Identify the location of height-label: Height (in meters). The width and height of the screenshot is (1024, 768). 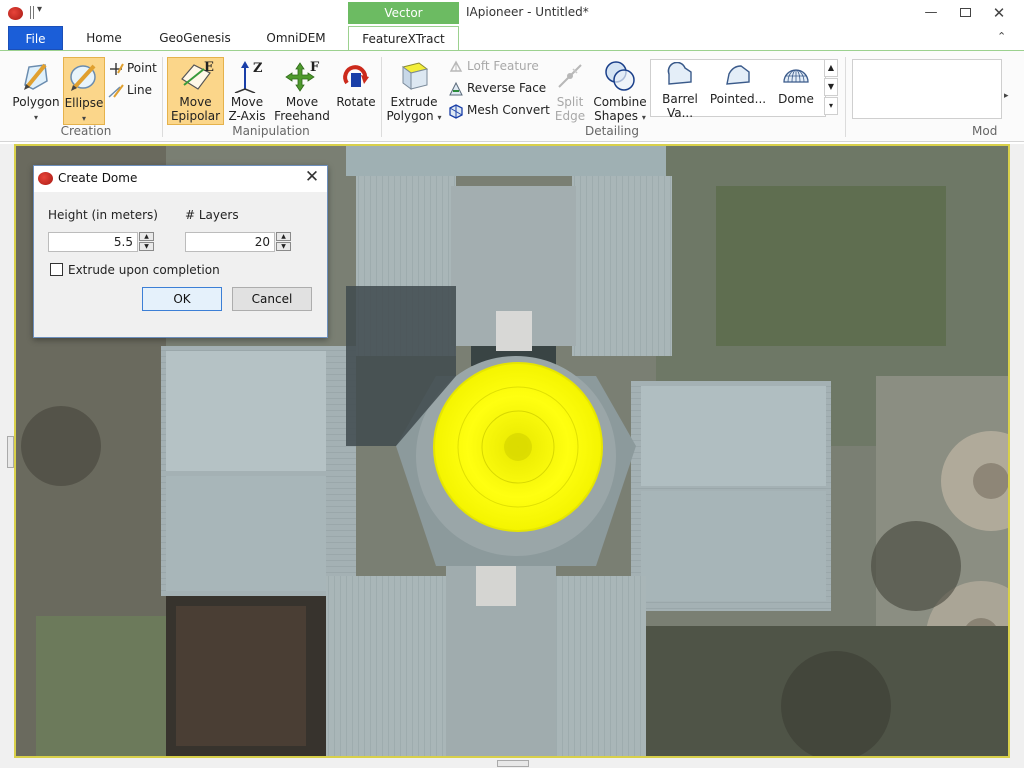
(103, 215).